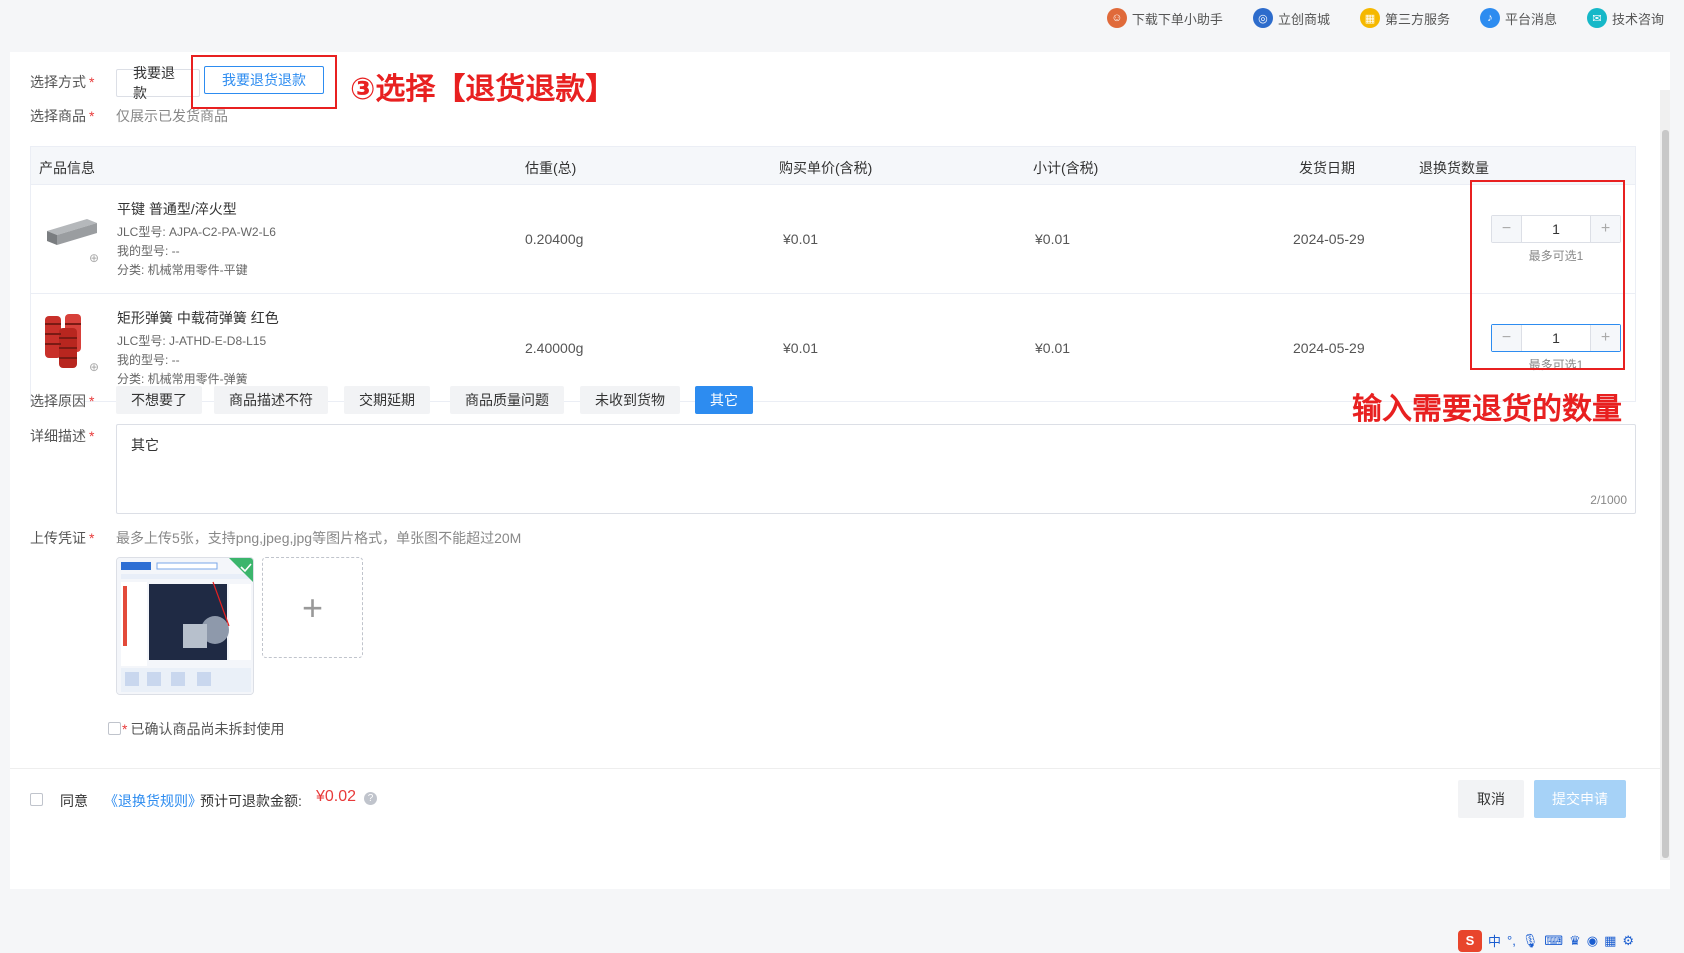  What do you see at coordinates (182, 270) in the screenshot?
I see `product-category: 分类: 机械常用零件-平键` at bounding box center [182, 270].